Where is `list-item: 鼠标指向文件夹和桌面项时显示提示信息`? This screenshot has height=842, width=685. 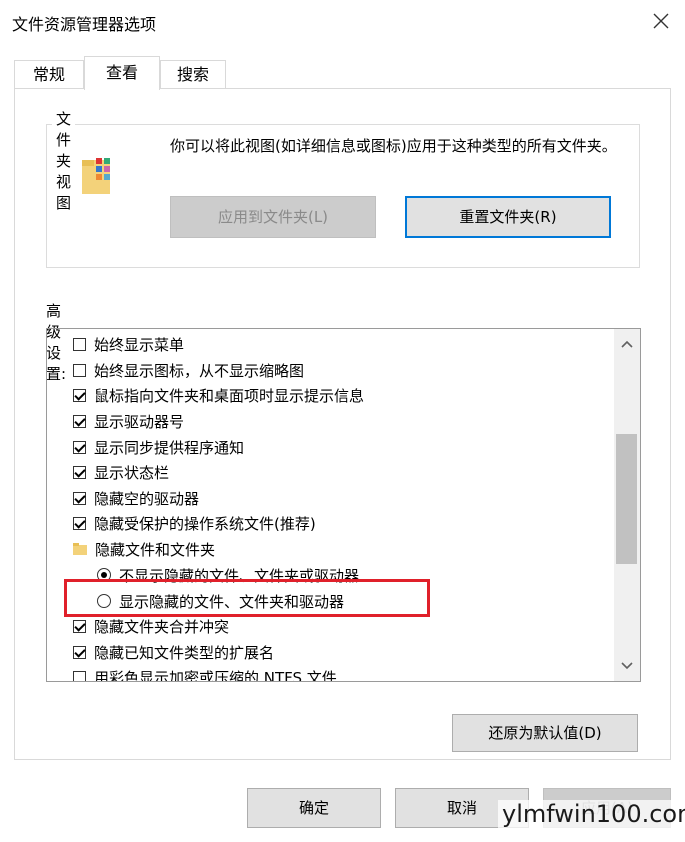 list-item: 鼠标指向文件夹和桌面项时显示提示信息 is located at coordinates (218, 395).